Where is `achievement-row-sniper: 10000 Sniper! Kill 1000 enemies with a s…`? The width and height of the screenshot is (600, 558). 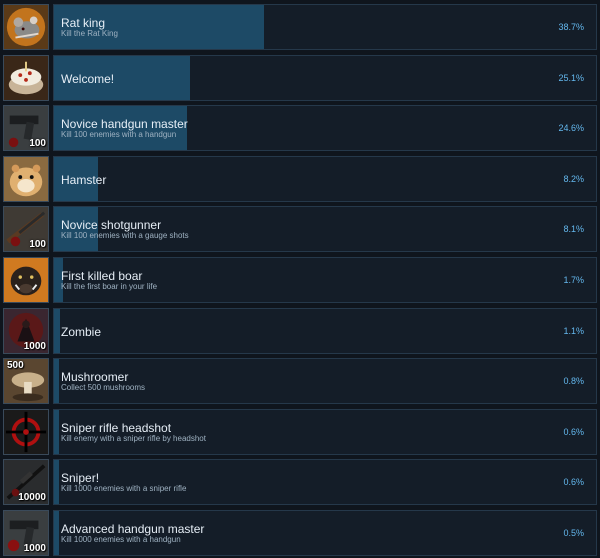 achievement-row-sniper: 10000 Sniper! Kill 1000 enemies with a s… is located at coordinates (300, 482).